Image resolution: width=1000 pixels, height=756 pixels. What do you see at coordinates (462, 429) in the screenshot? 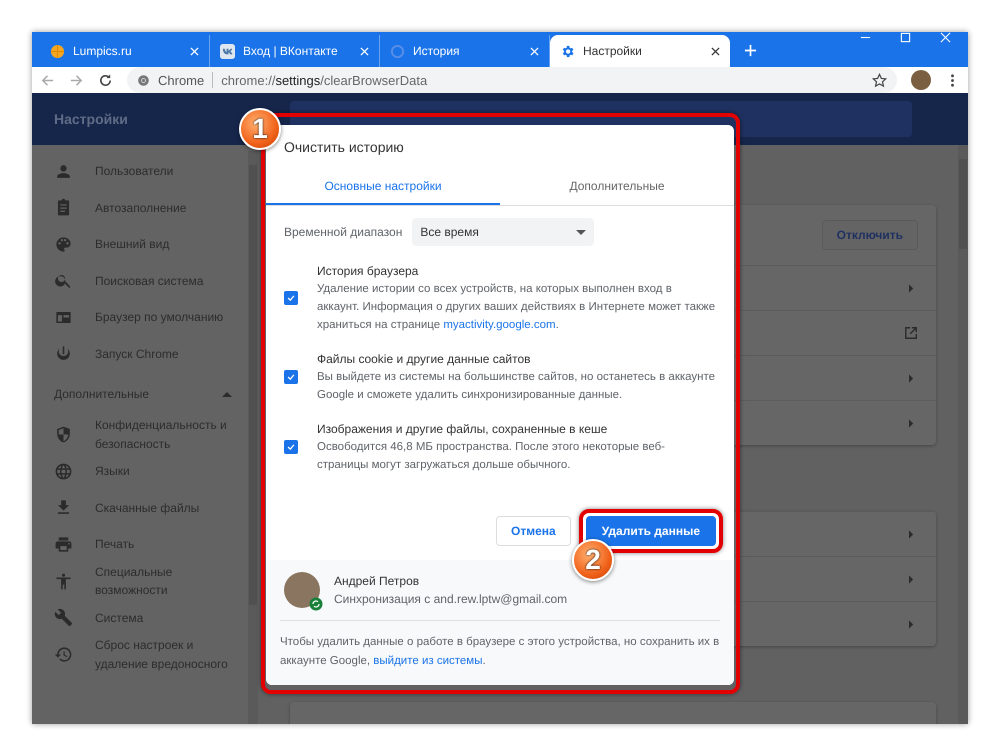
I see `option-title: Изображения и другие файлы, сохраненные в кеше` at bounding box center [462, 429].